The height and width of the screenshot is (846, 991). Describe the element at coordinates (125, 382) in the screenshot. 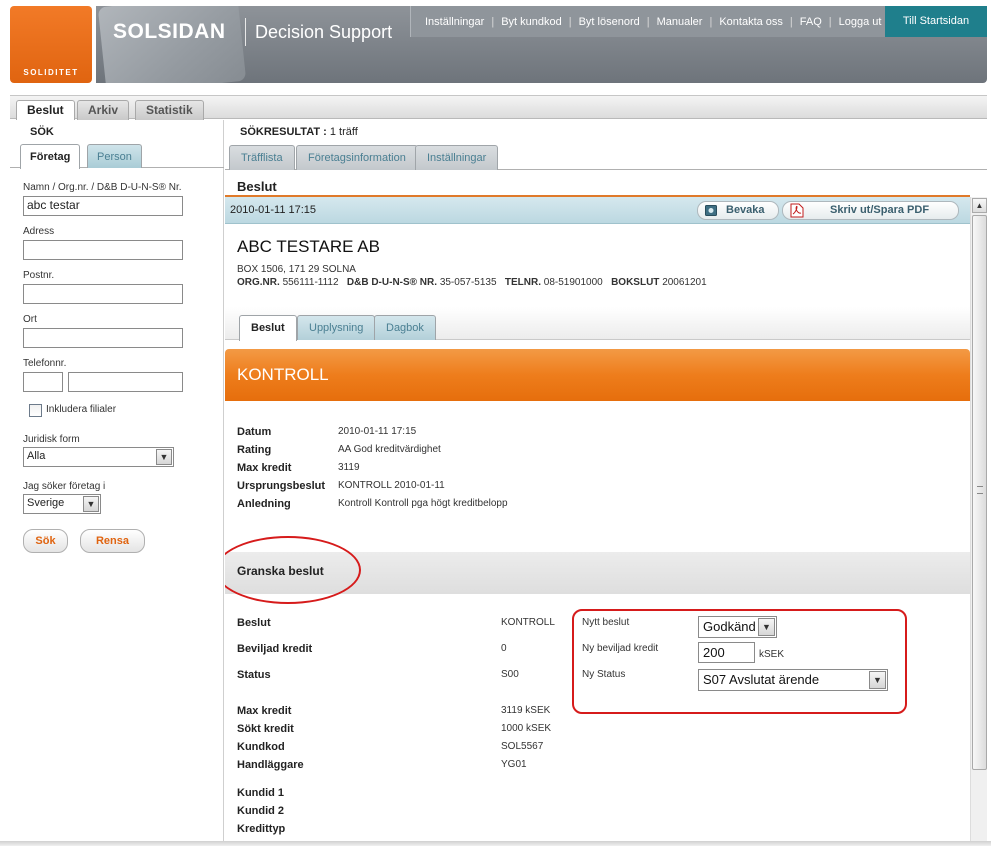

I see `phone-number-input` at that location.